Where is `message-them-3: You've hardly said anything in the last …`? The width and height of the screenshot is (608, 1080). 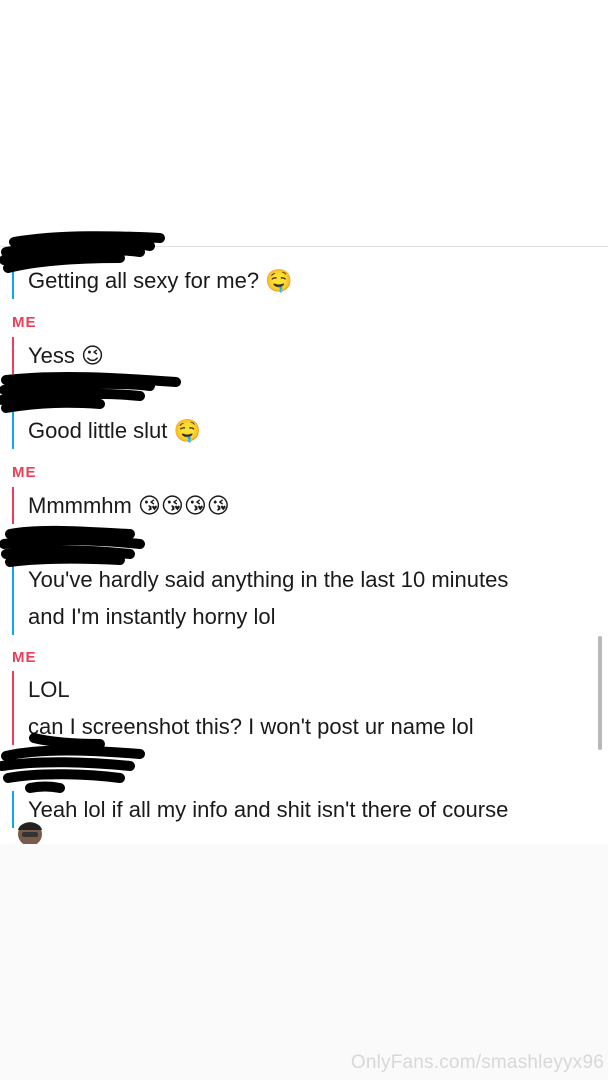
message-them-3: You've hardly said anything in the last … is located at coordinates (260, 598).